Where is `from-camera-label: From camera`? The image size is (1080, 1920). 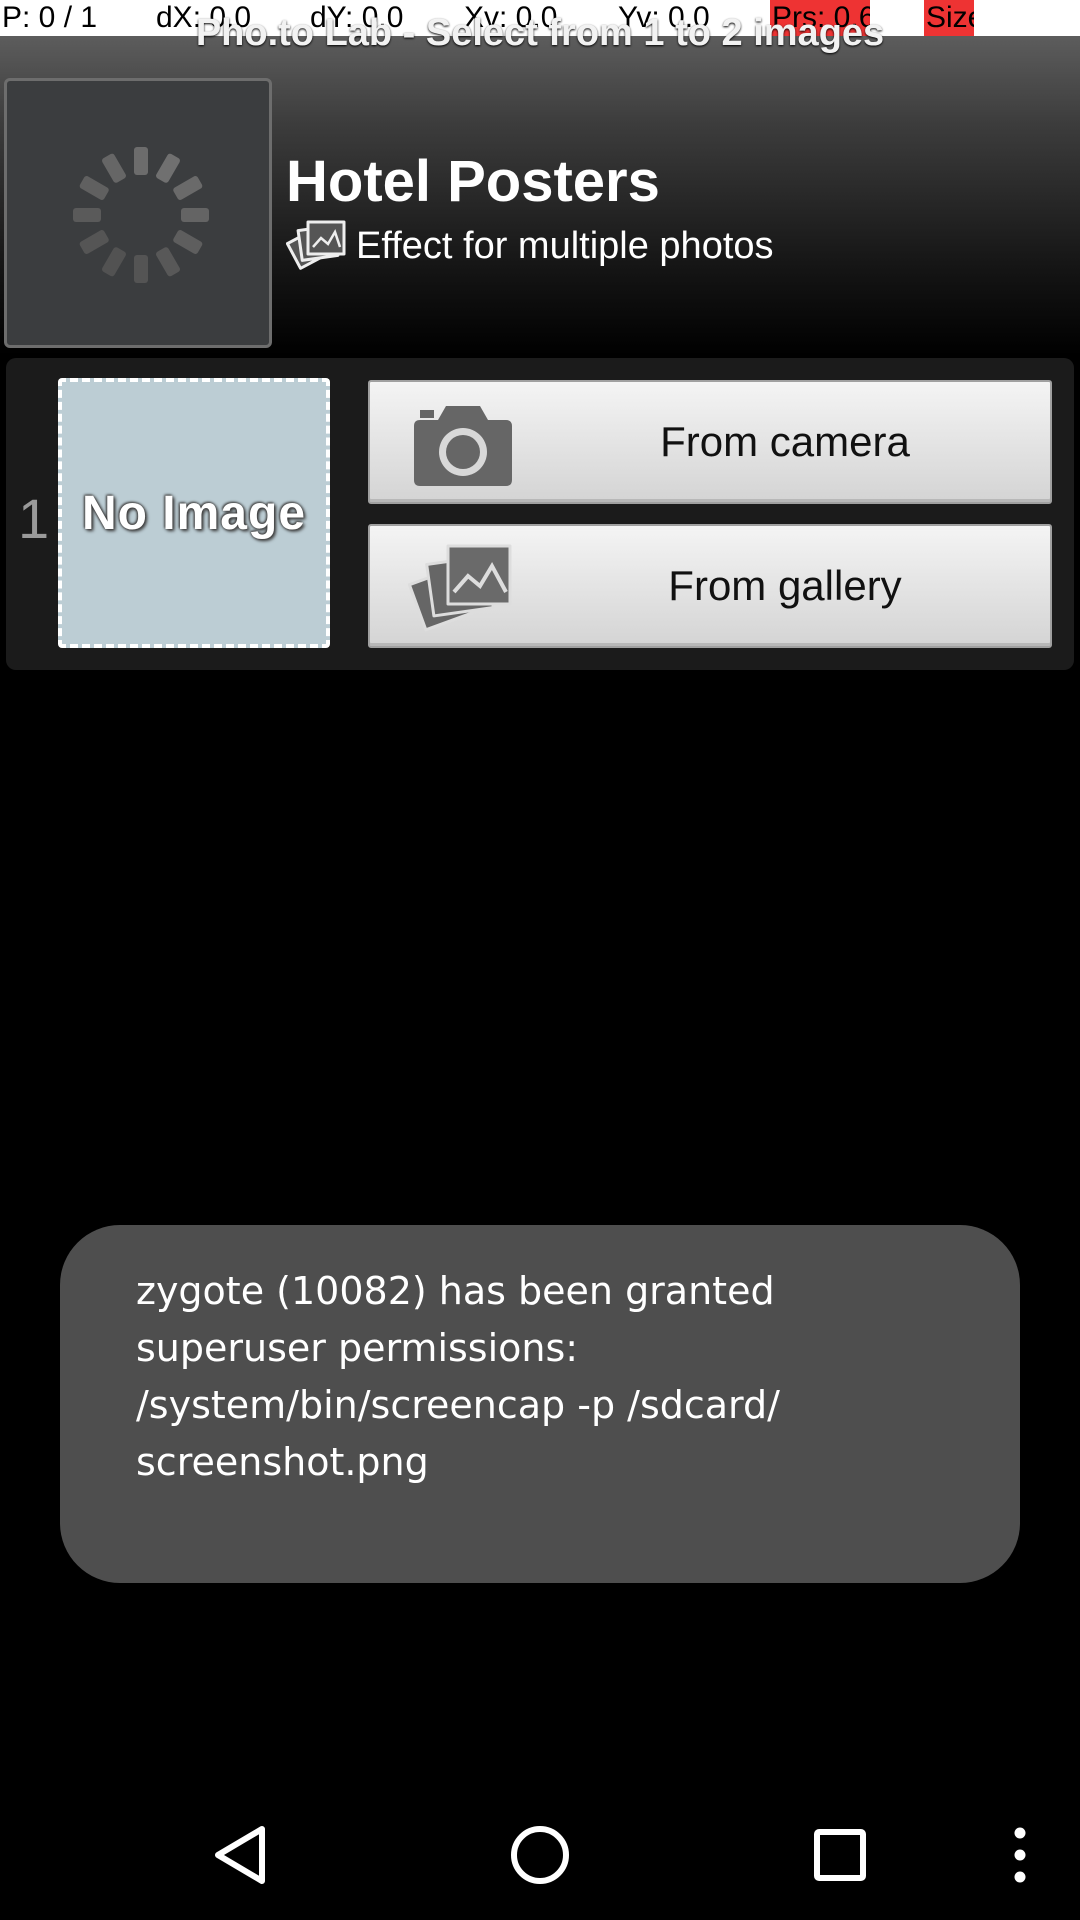 from-camera-label: From camera is located at coordinates (785, 441).